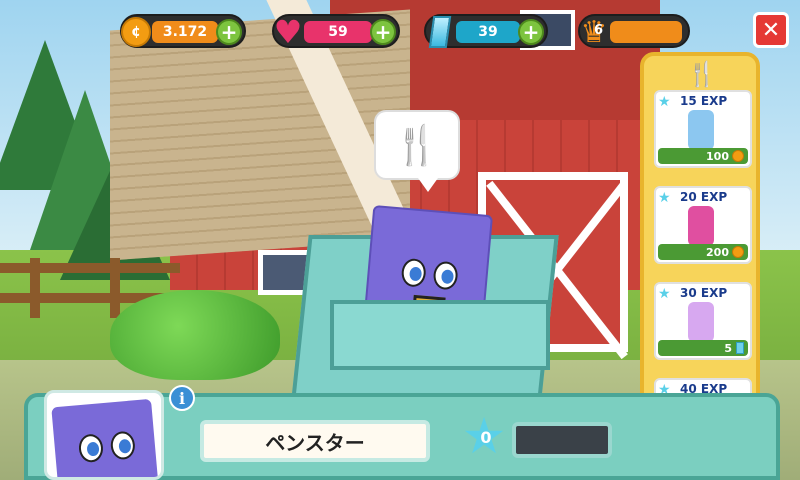 The width and height of the screenshot is (800, 480). I want to click on add-gems-button: +, so click(531, 32).